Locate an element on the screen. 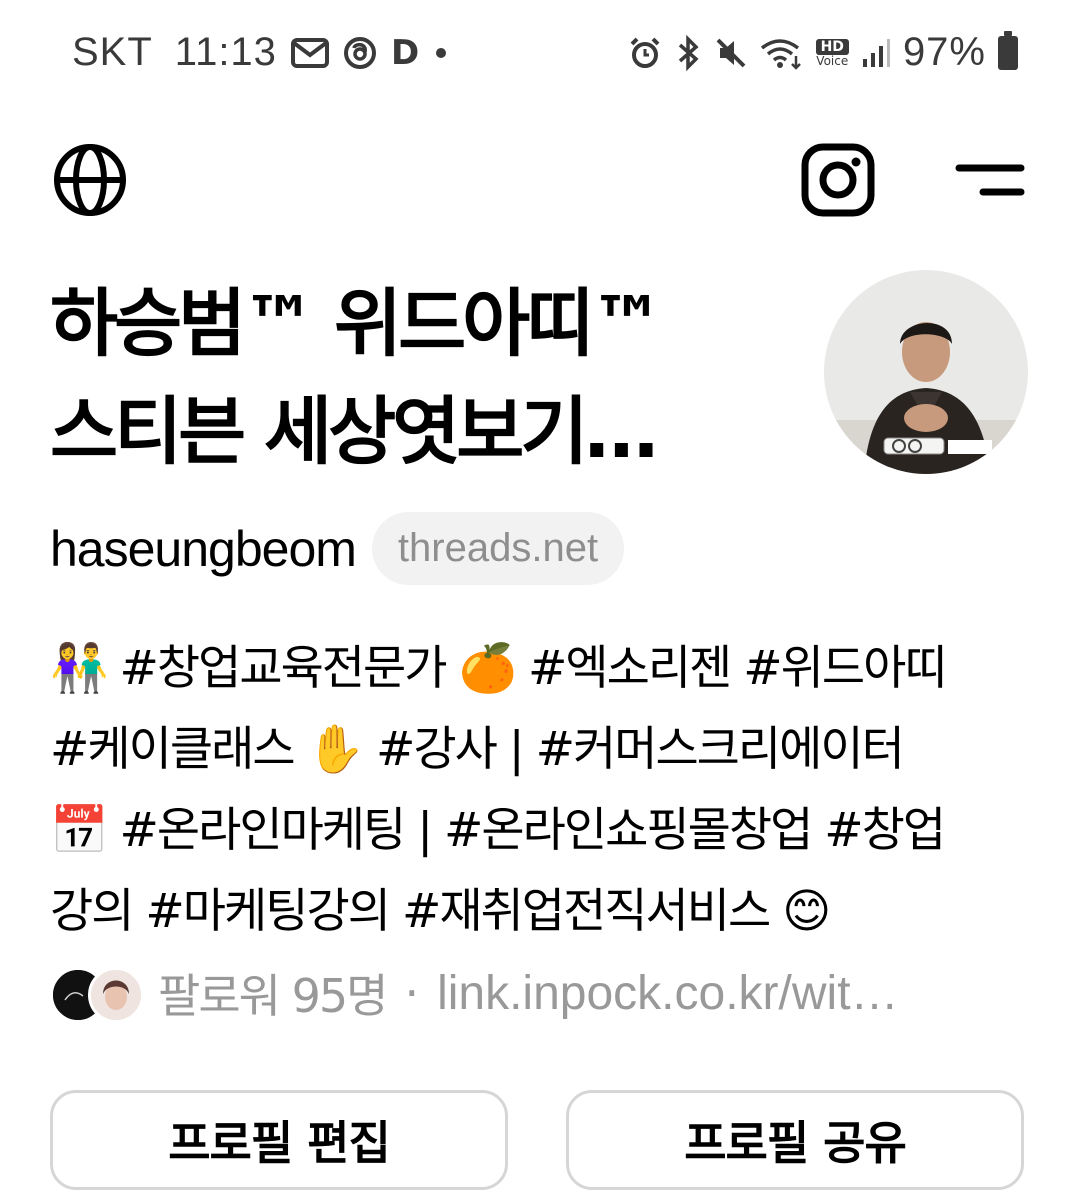  follower-avatars is located at coordinates (97, 995).